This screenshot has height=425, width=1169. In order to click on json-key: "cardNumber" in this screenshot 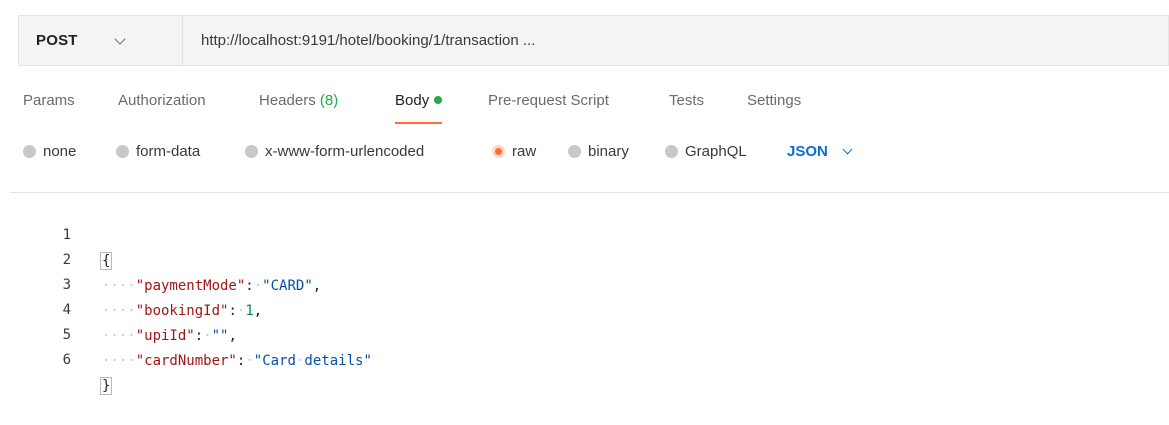, I will do `click(186, 361)`.